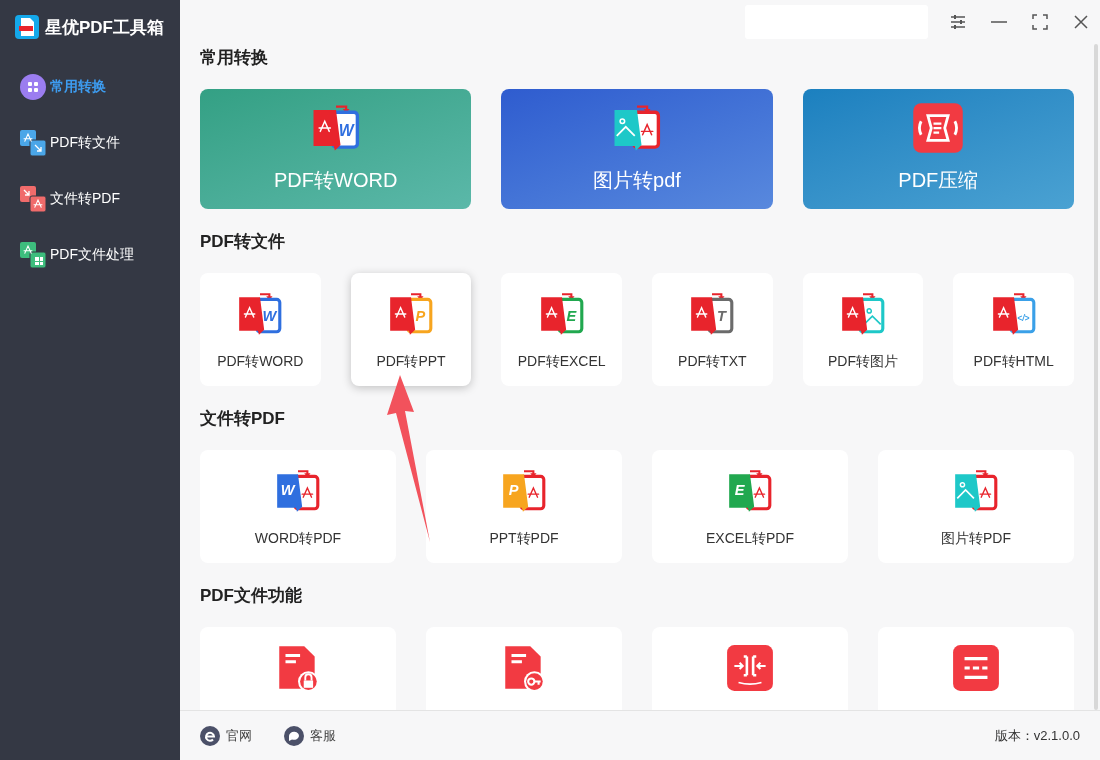 Image resolution: width=1100 pixels, height=760 pixels. Describe the element at coordinates (712, 329) in the screenshot. I see `tool-tile: T PDF转TXT` at that location.